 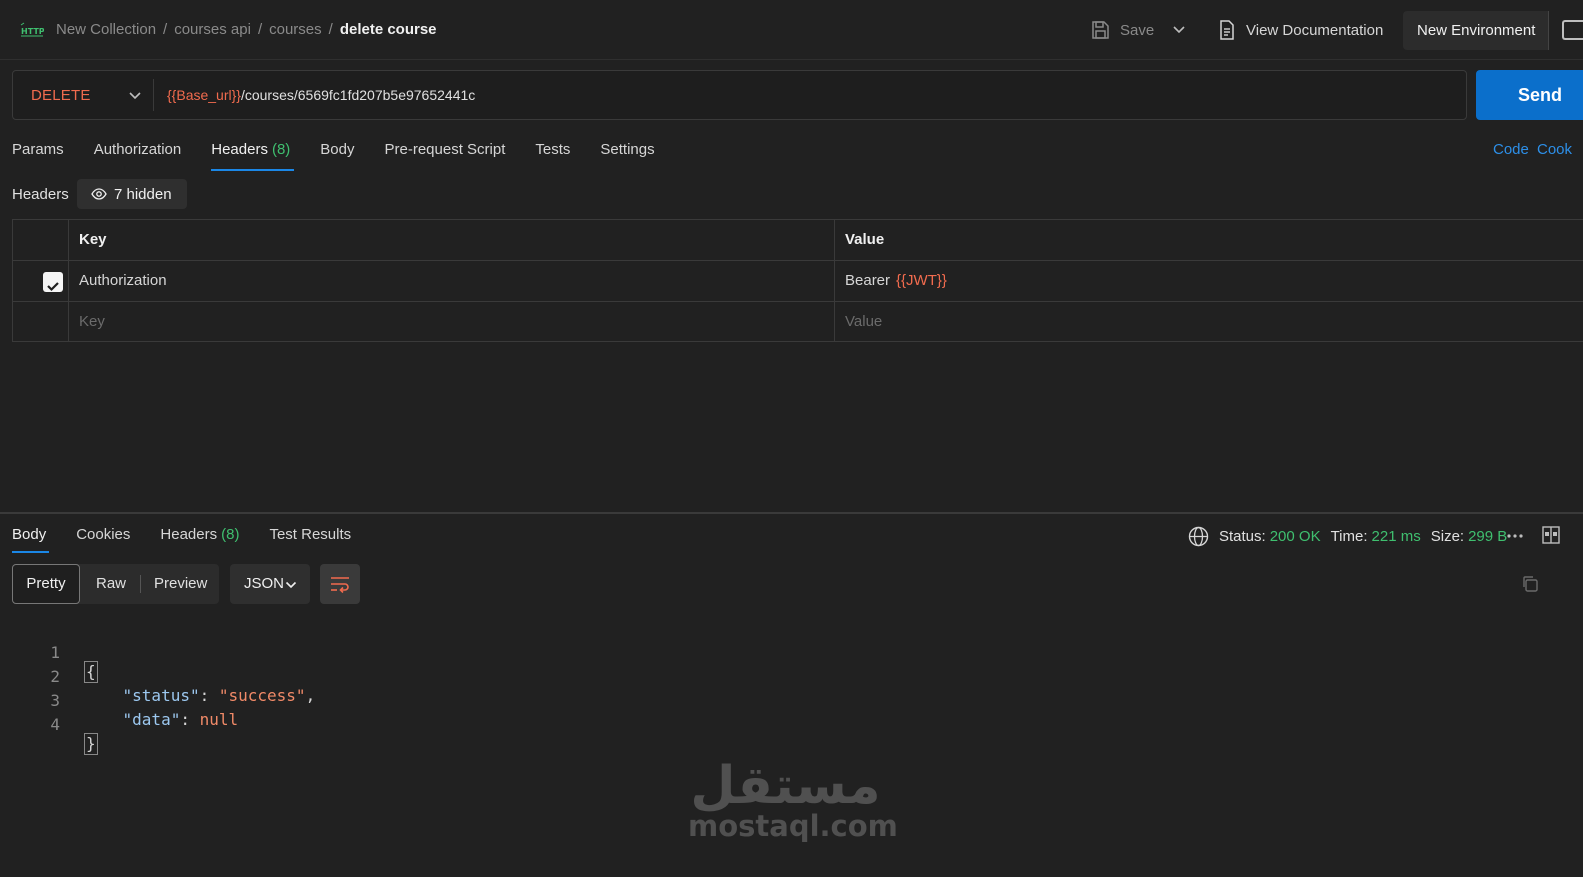 What do you see at coordinates (627, 156) in the screenshot?
I see `tab-settings: Settings` at bounding box center [627, 156].